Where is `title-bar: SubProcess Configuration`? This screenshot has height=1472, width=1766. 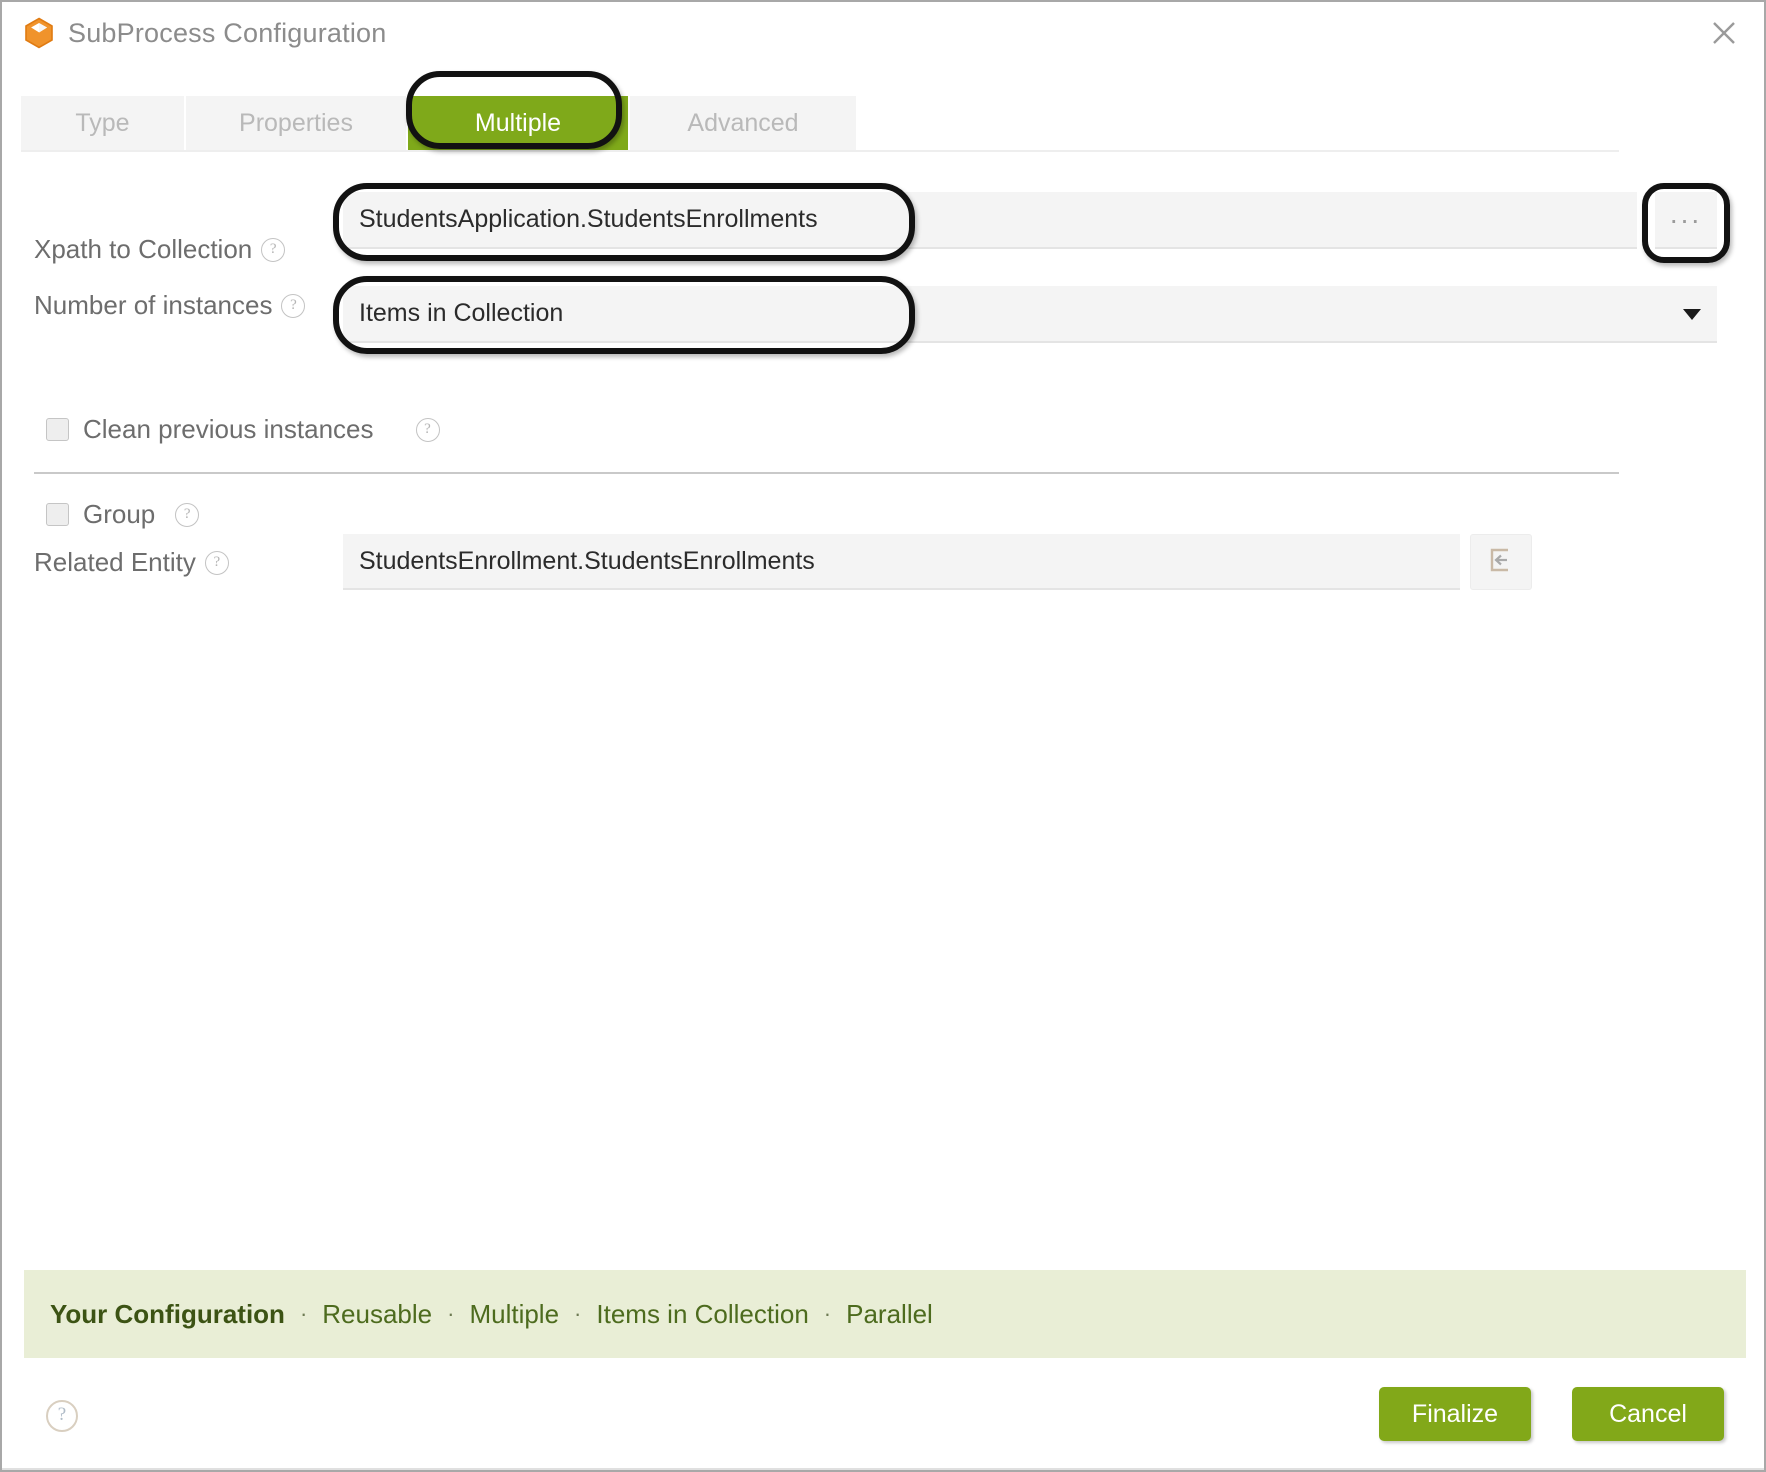
title-bar: SubProcess Configuration is located at coordinates (883, 33).